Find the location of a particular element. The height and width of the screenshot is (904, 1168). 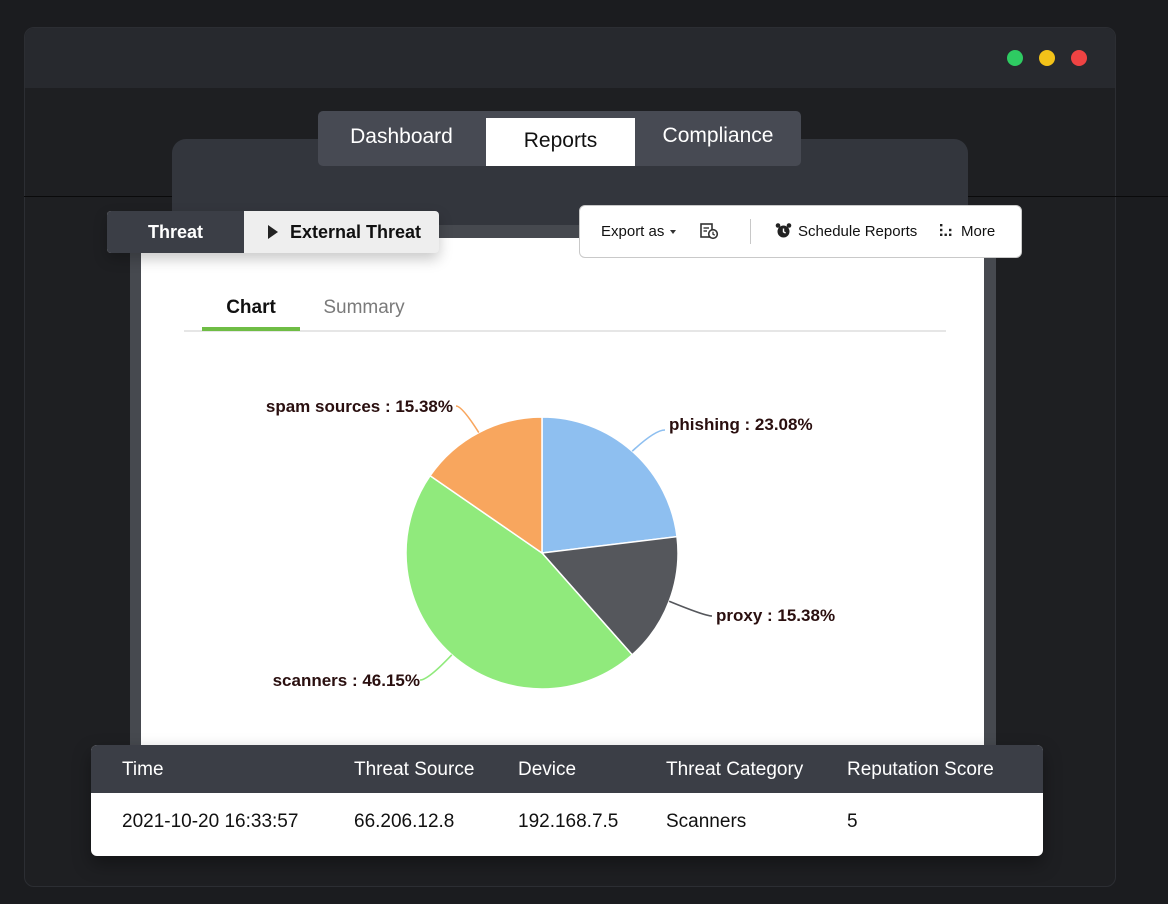

header-threat-source: Threat Source is located at coordinates (414, 770).